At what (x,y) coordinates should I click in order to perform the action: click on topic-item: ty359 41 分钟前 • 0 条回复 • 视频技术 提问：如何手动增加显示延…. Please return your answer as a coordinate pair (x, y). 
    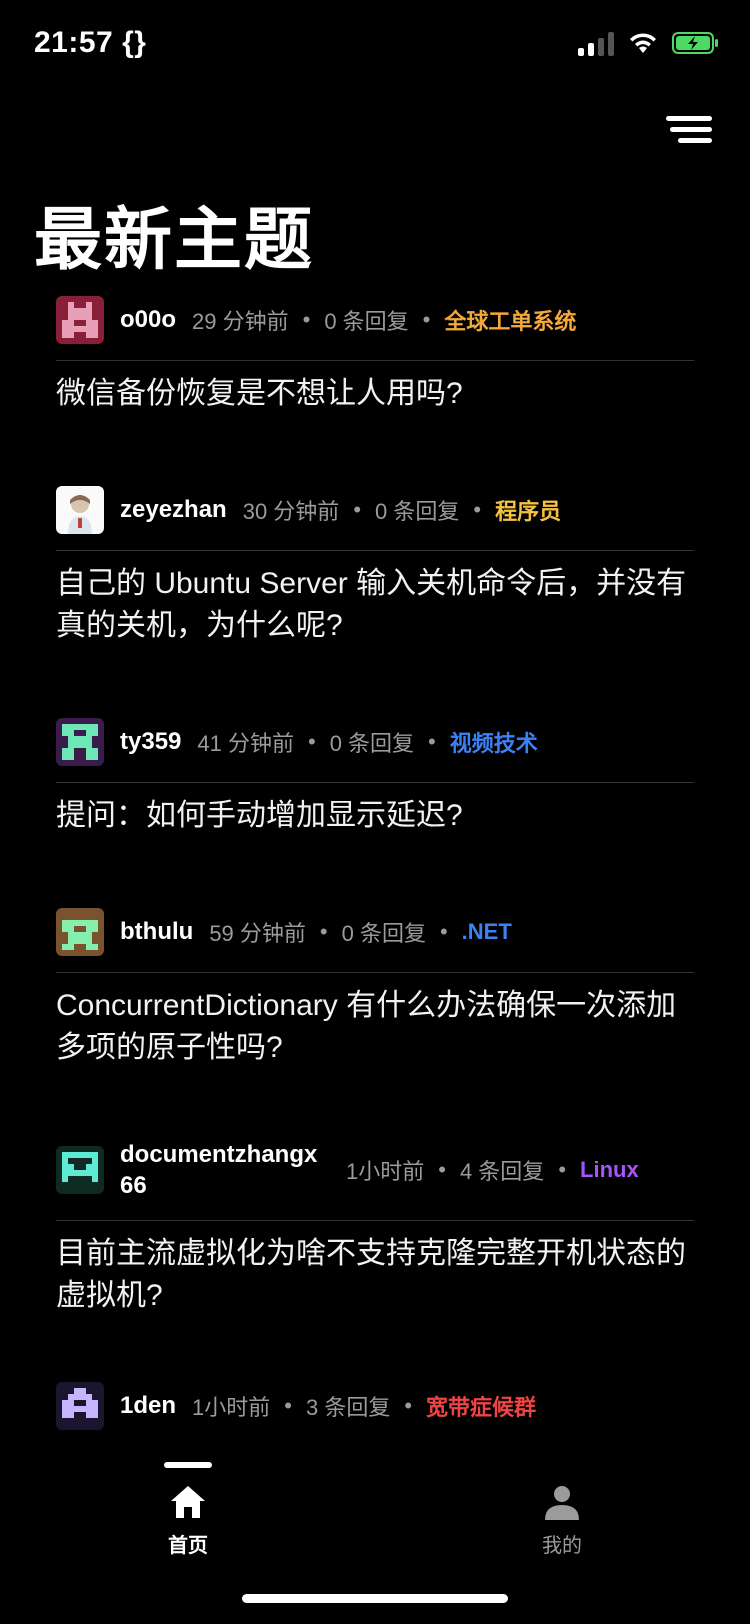
    Looking at the image, I should click on (375, 774).